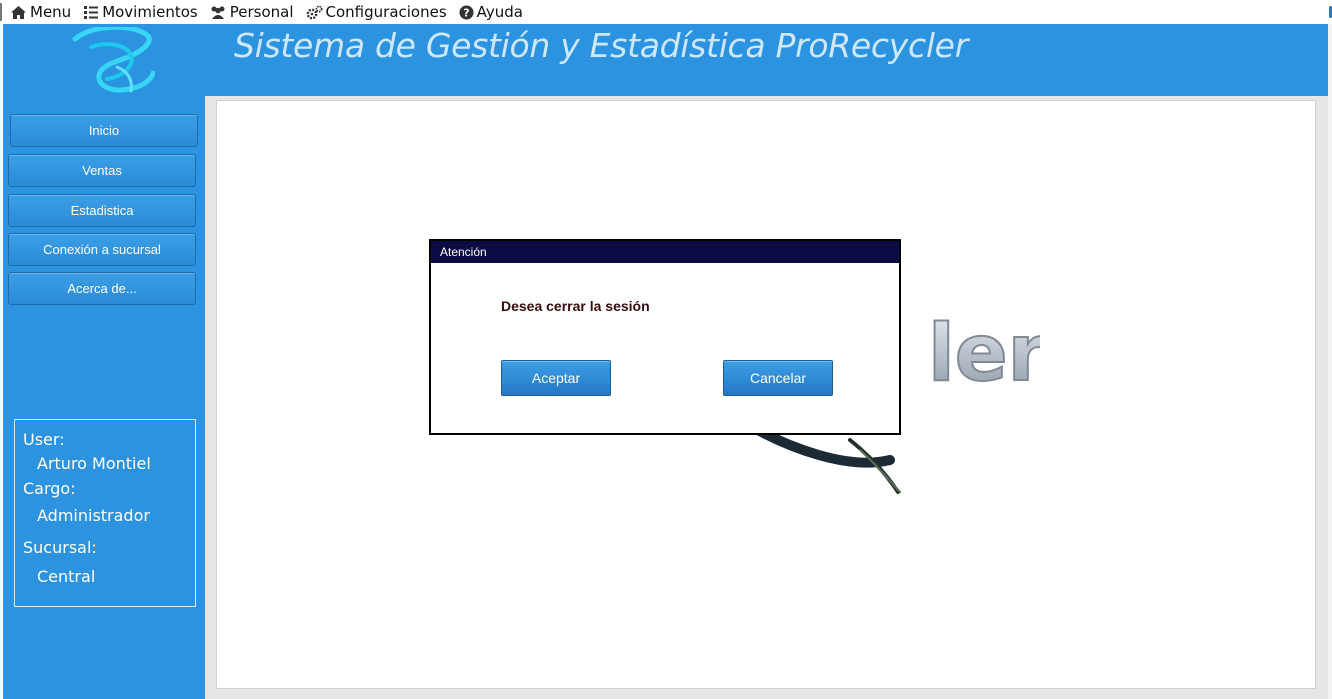 The height and width of the screenshot is (699, 1332). What do you see at coordinates (984, 354) in the screenshot?
I see `background-logo-text: ler` at bounding box center [984, 354].